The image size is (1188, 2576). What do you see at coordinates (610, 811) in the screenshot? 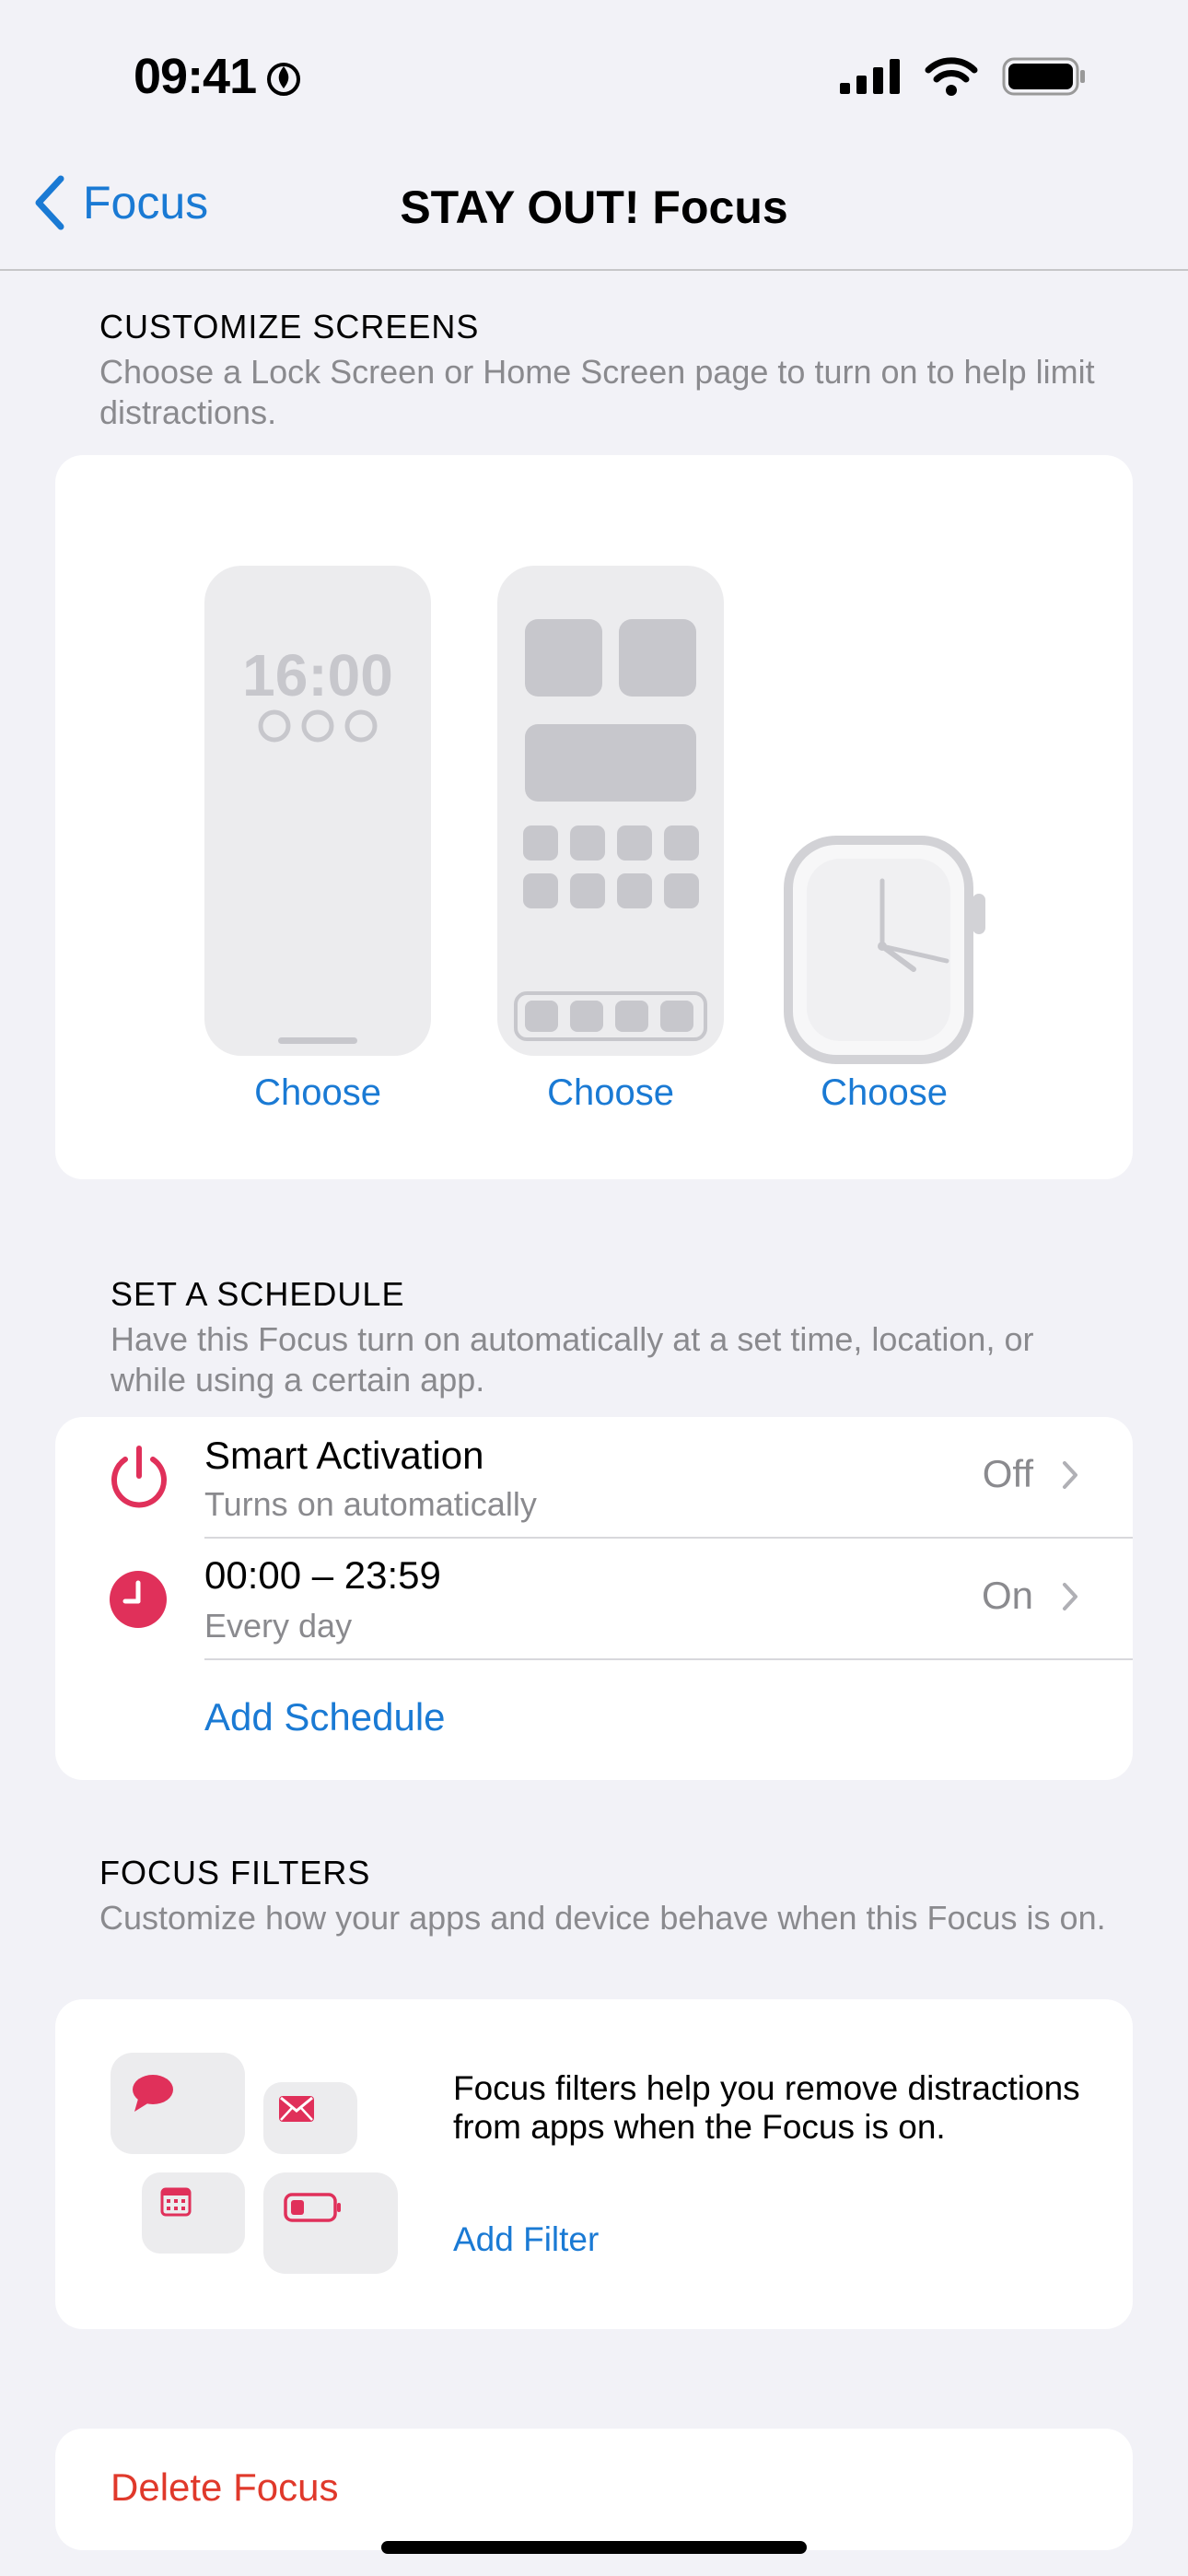
I see `home-screen-preview` at bounding box center [610, 811].